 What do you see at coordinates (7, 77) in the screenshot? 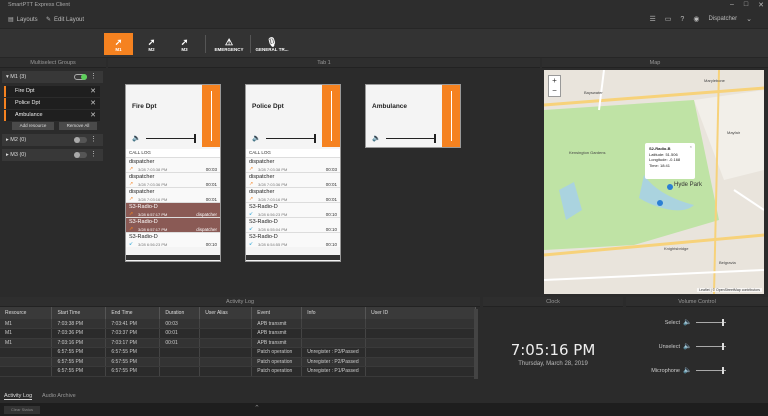
I see `chevron-down-icon: ▾` at bounding box center [7, 77].